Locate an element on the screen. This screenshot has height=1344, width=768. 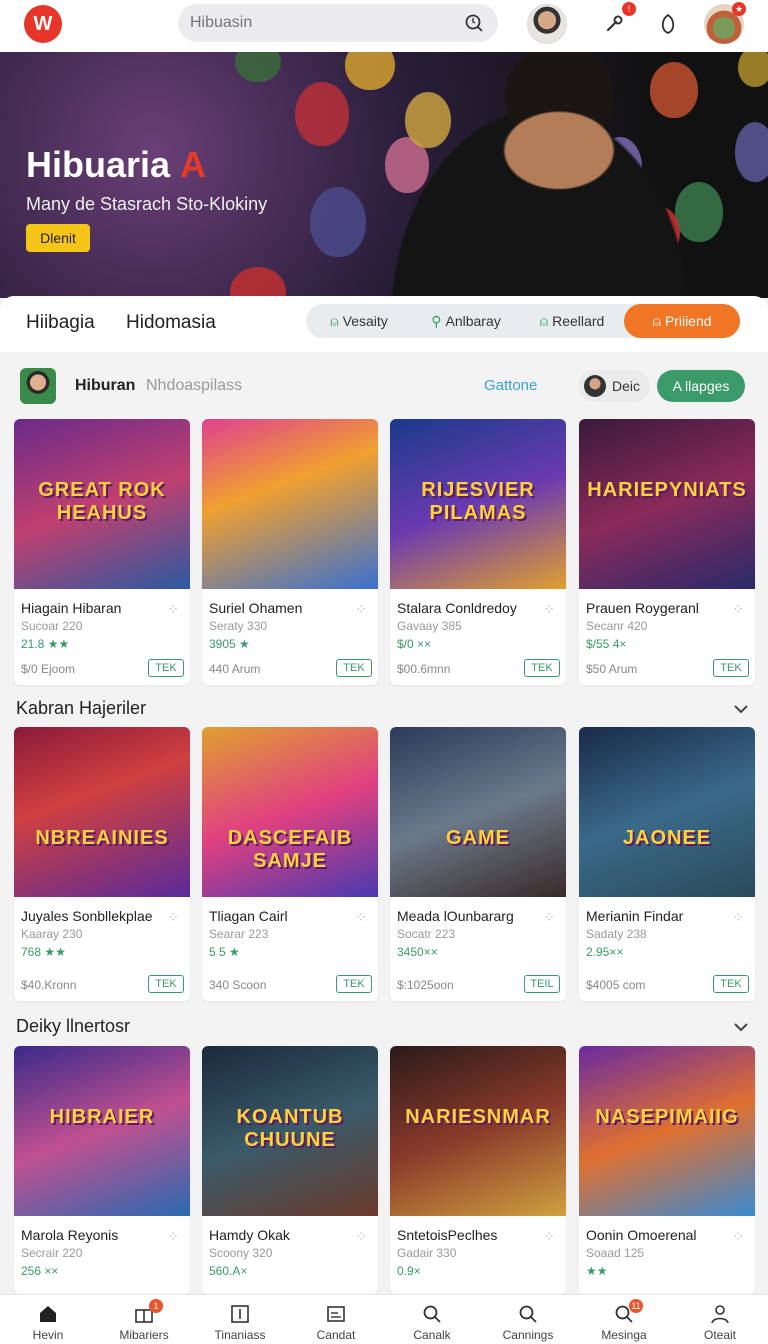
pill-tab-1: ⚲ Anlbaray is located at coordinates (466, 321).